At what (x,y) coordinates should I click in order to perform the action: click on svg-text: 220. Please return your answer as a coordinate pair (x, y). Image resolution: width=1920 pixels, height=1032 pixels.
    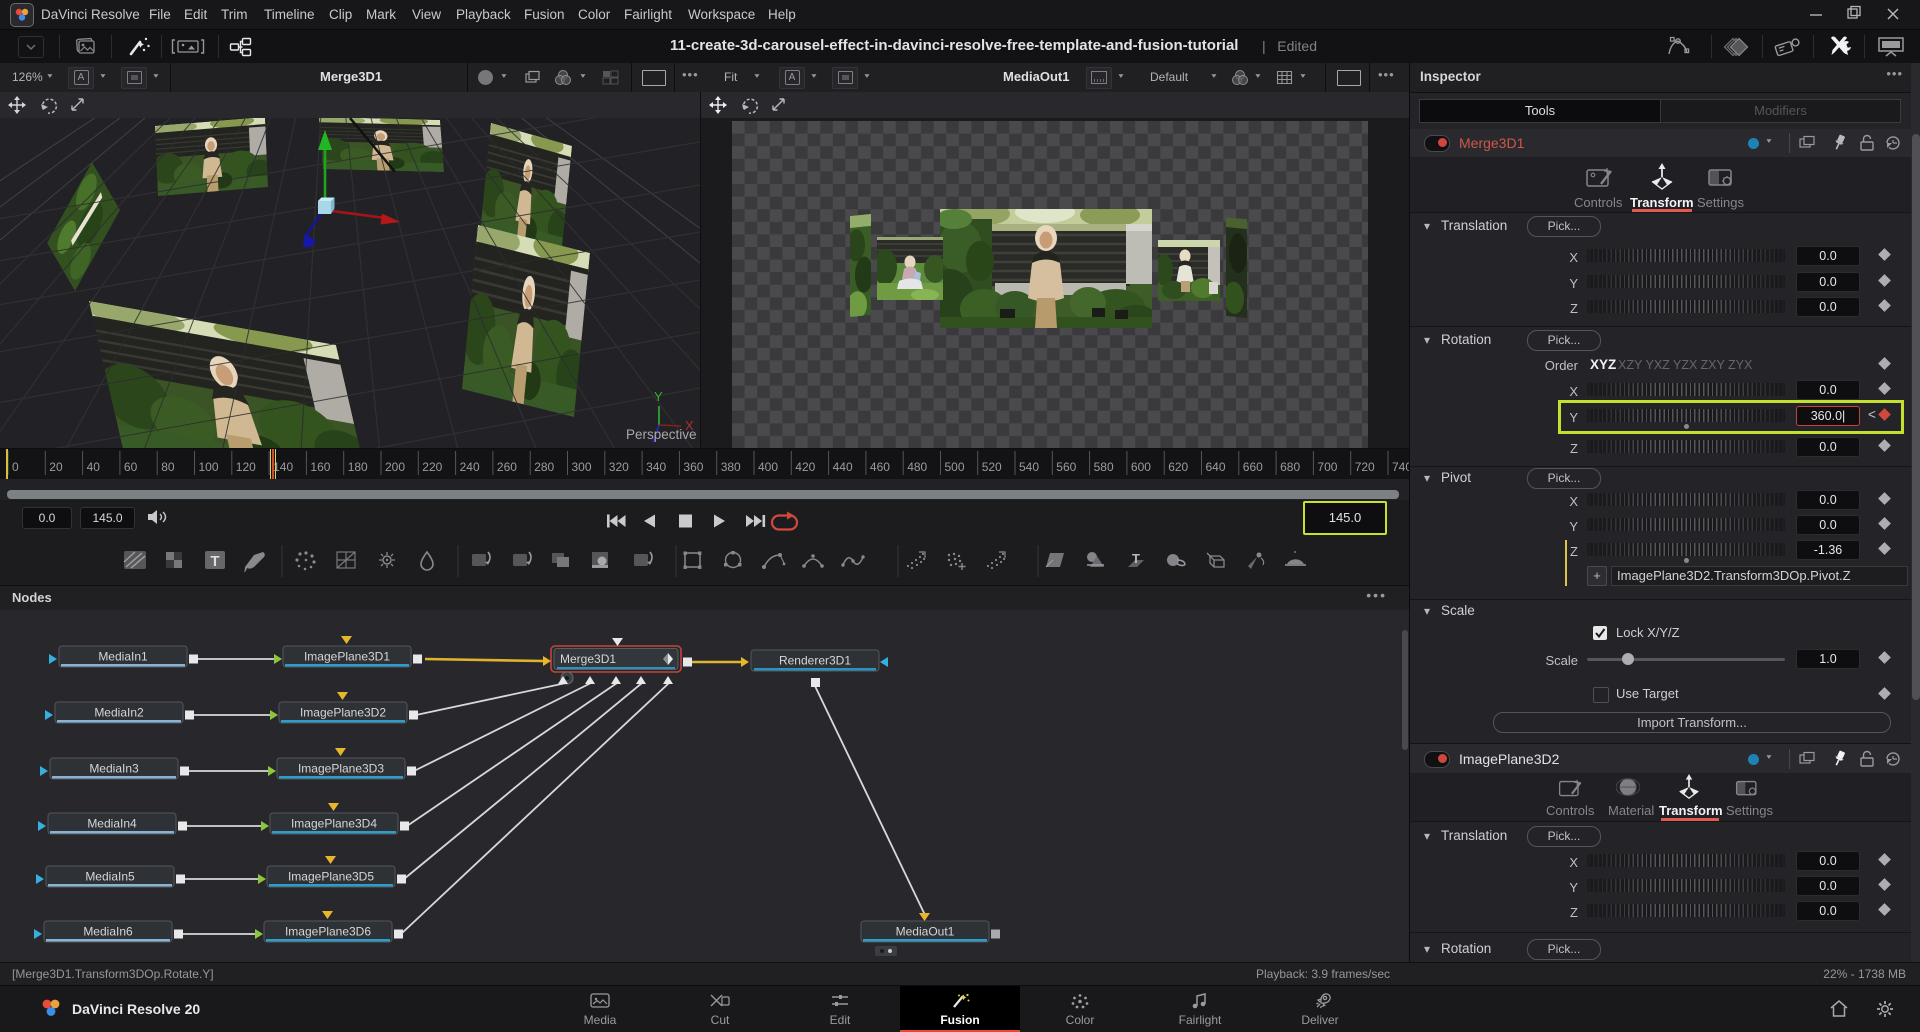
    Looking at the image, I should click on (432, 467).